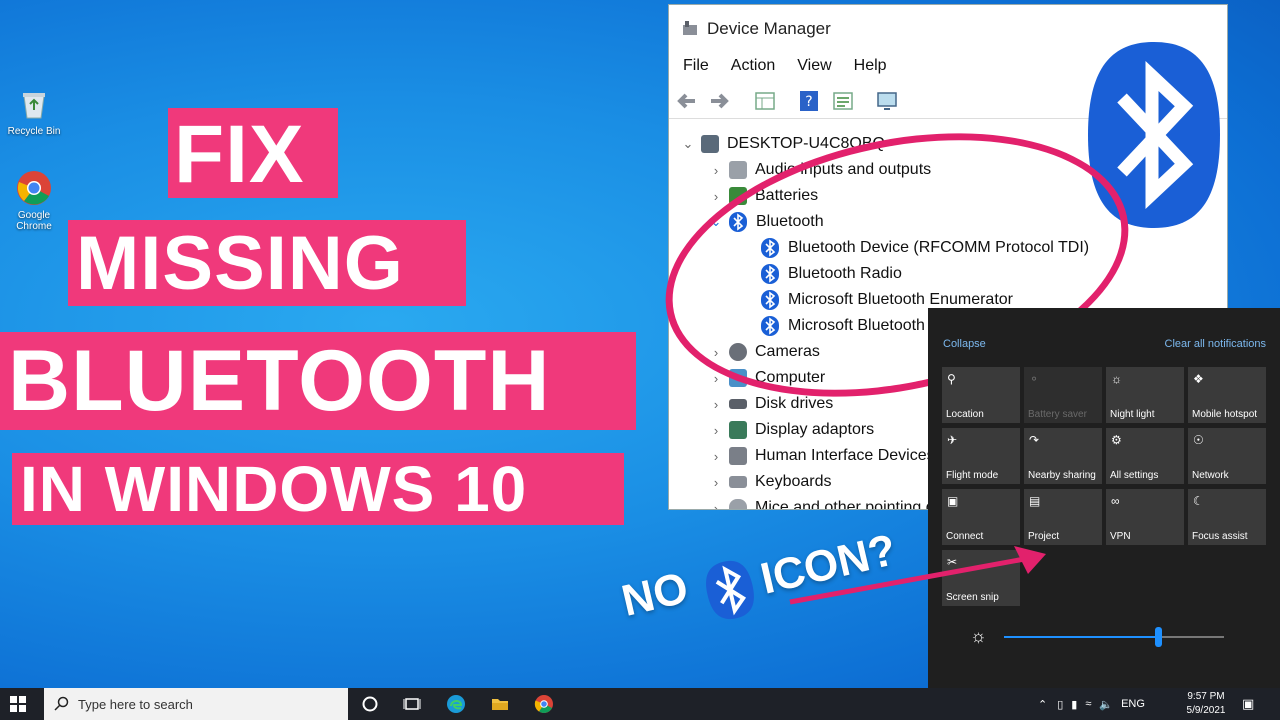  What do you see at coordinates (135, 704) in the screenshot?
I see `search-placeholder: Type here to search` at bounding box center [135, 704].